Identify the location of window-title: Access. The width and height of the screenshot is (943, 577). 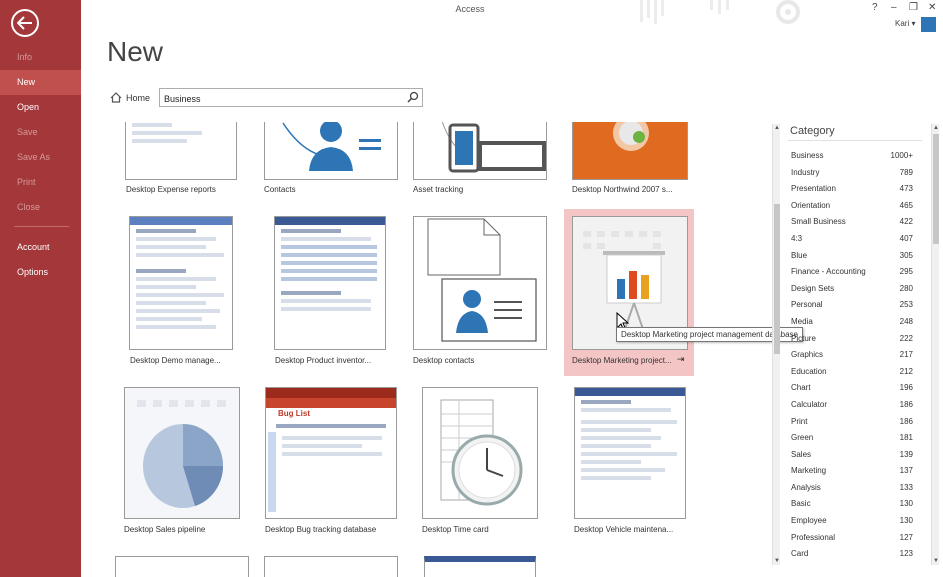
(470, 9).